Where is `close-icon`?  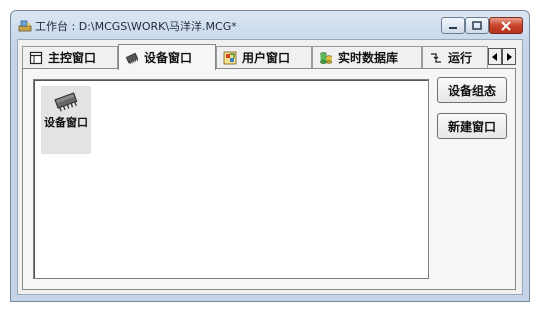 close-icon is located at coordinates (506, 25).